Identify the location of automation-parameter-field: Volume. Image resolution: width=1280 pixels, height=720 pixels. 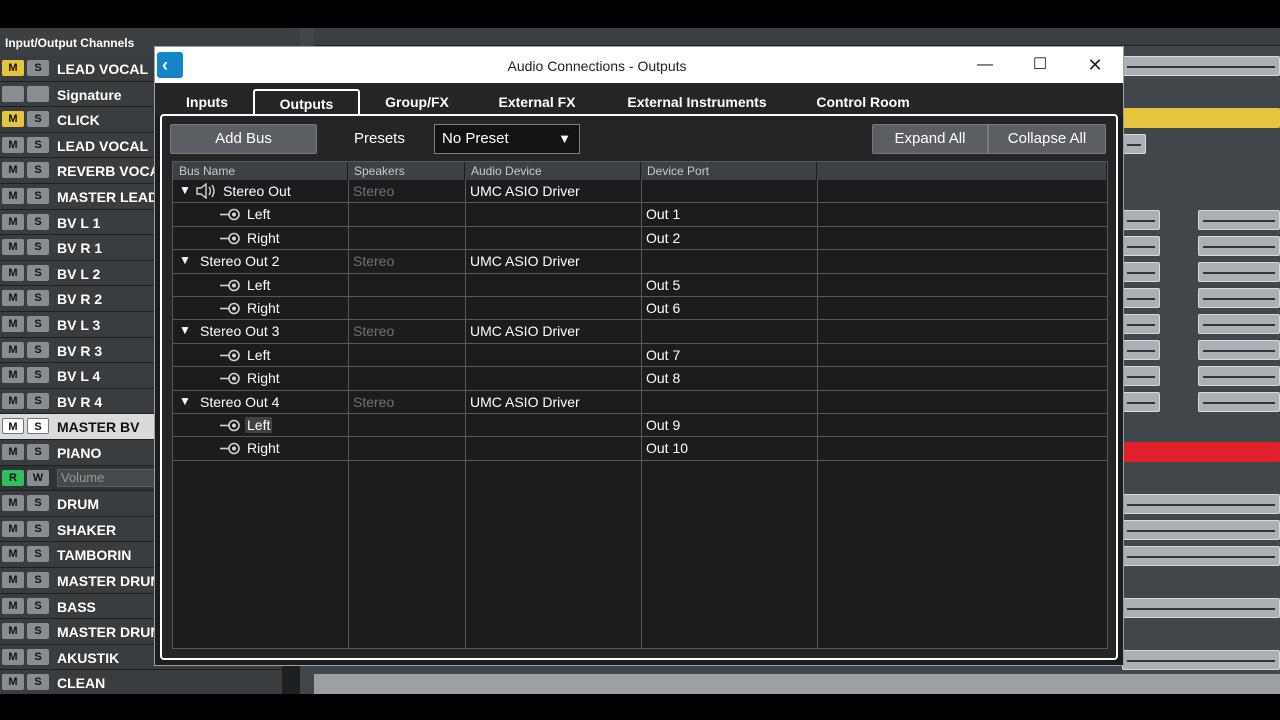
(107, 477).